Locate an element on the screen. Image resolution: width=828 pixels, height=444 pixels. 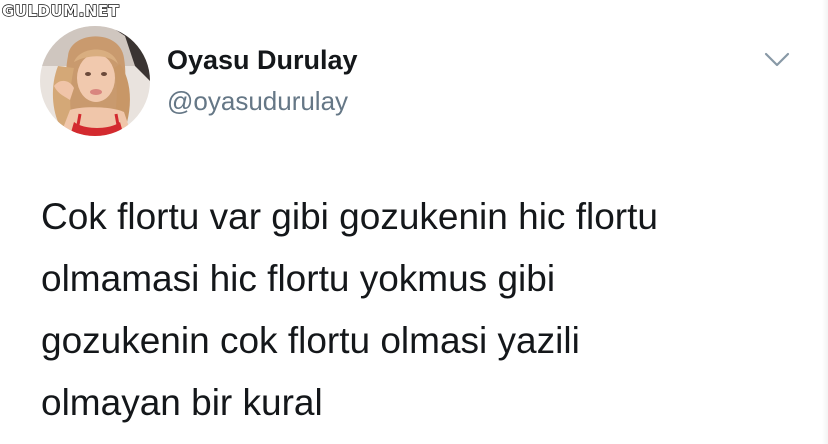
chevron-down-icon is located at coordinates (777, 60).